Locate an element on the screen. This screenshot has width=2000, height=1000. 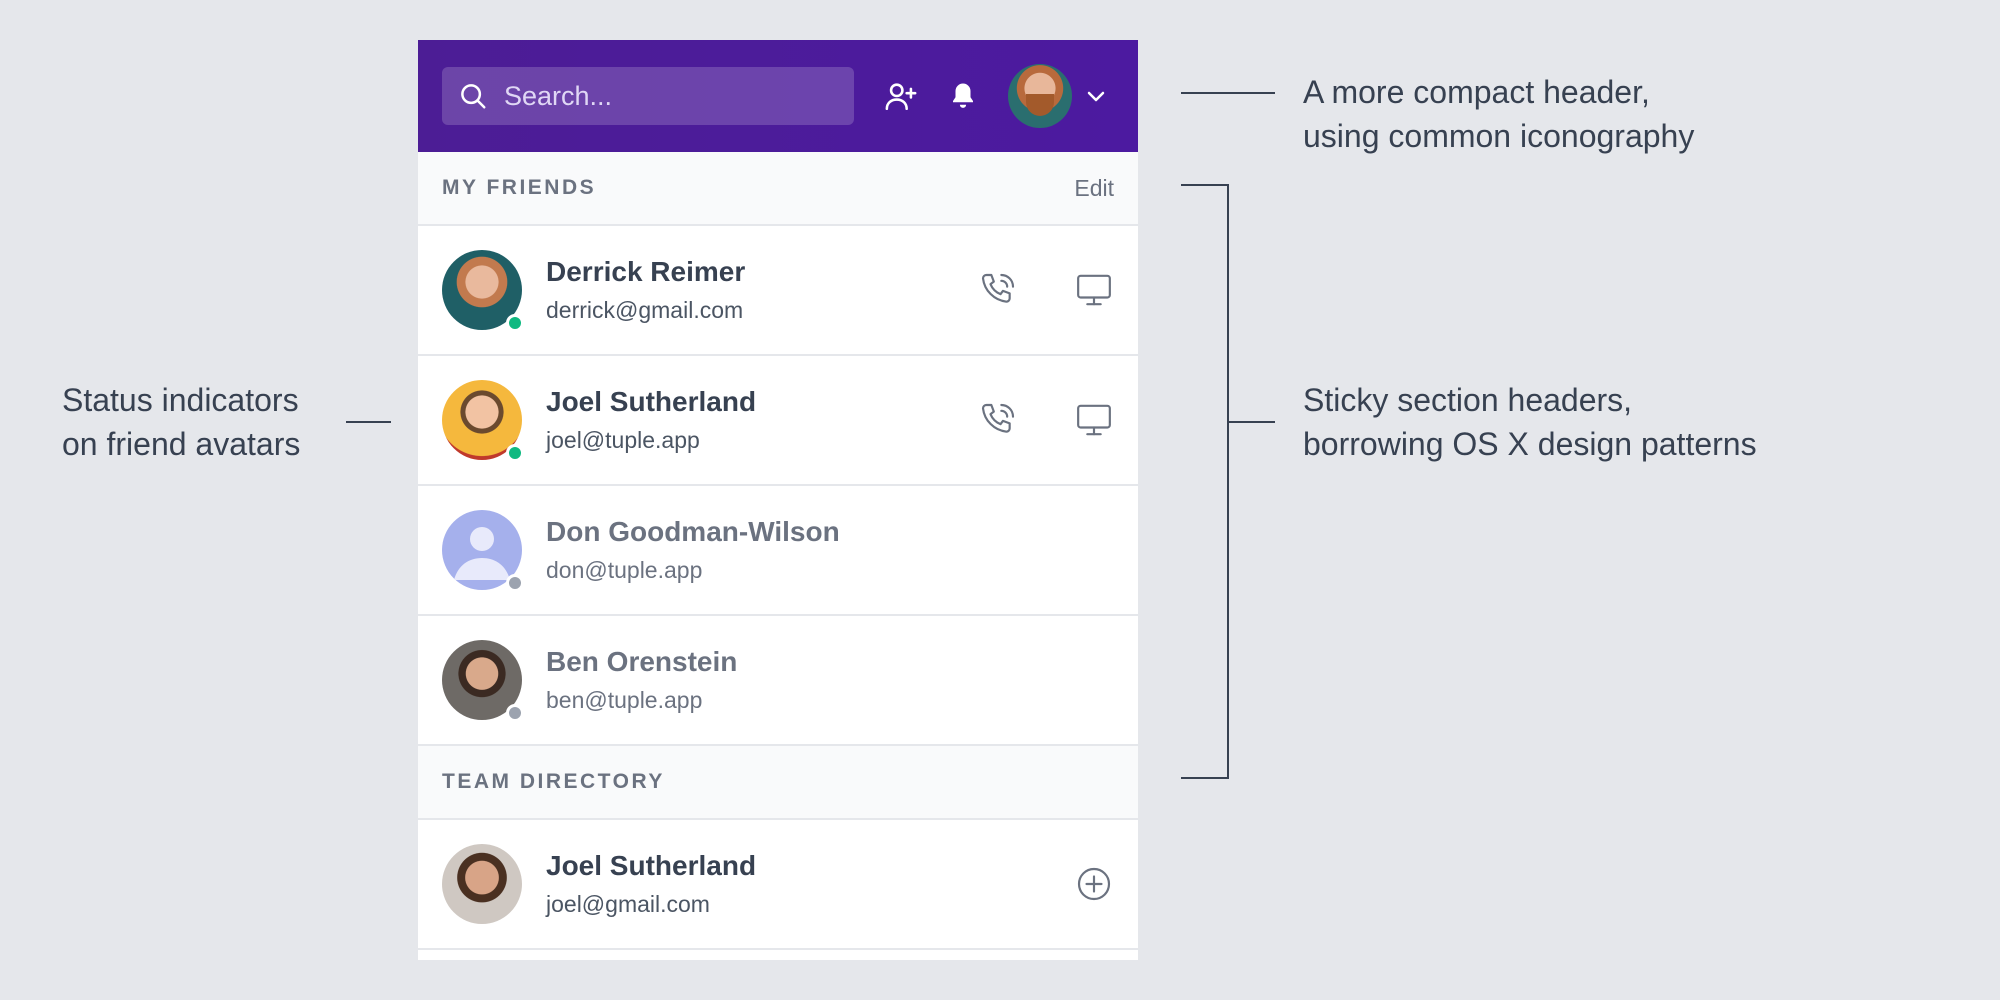
app-header is located at coordinates (778, 96).